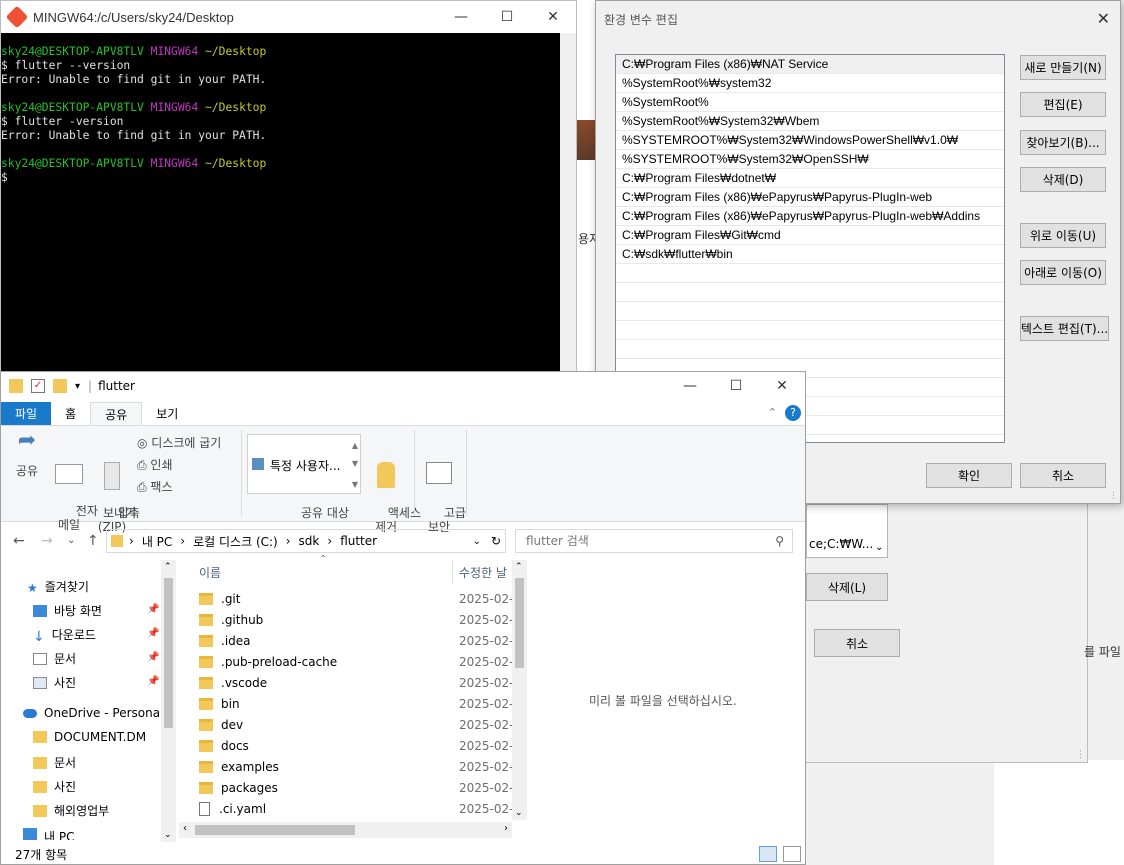 The width and height of the screenshot is (1124, 865). I want to click on hscrollbar-thumb, so click(275, 830).